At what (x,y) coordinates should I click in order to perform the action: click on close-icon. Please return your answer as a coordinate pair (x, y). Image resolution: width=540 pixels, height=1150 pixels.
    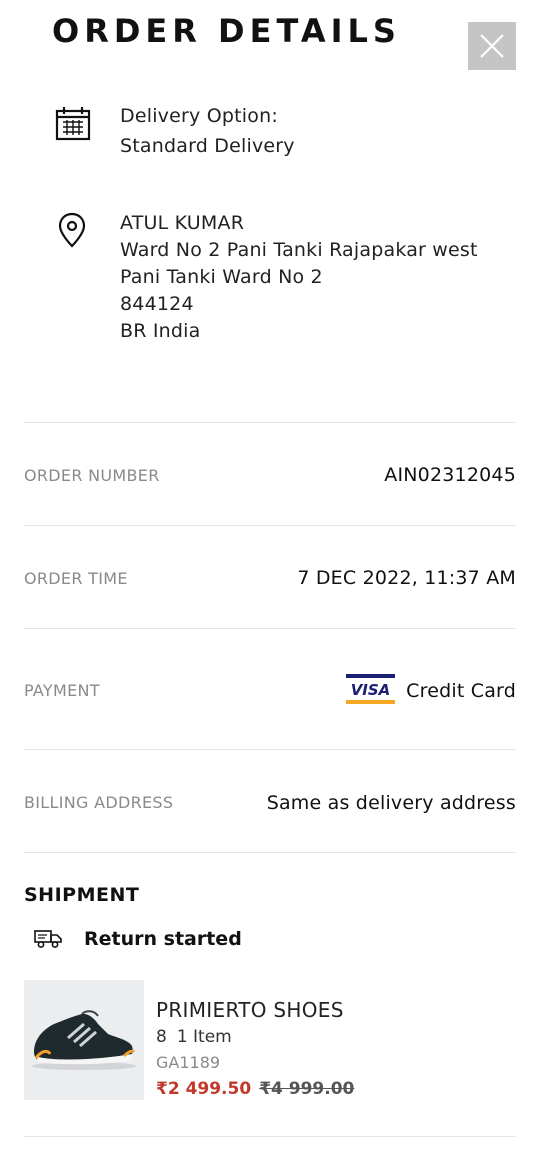
    Looking at the image, I should click on (492, 46).